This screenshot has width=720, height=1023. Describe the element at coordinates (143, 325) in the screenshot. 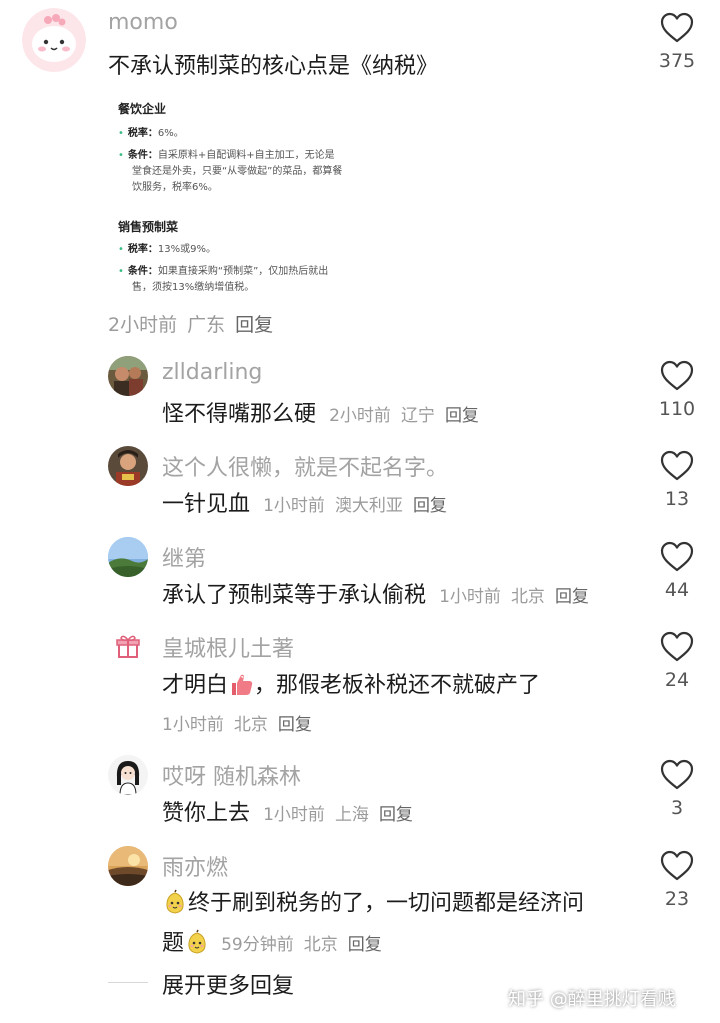

I see `comment-time: 2小时前` at that location.